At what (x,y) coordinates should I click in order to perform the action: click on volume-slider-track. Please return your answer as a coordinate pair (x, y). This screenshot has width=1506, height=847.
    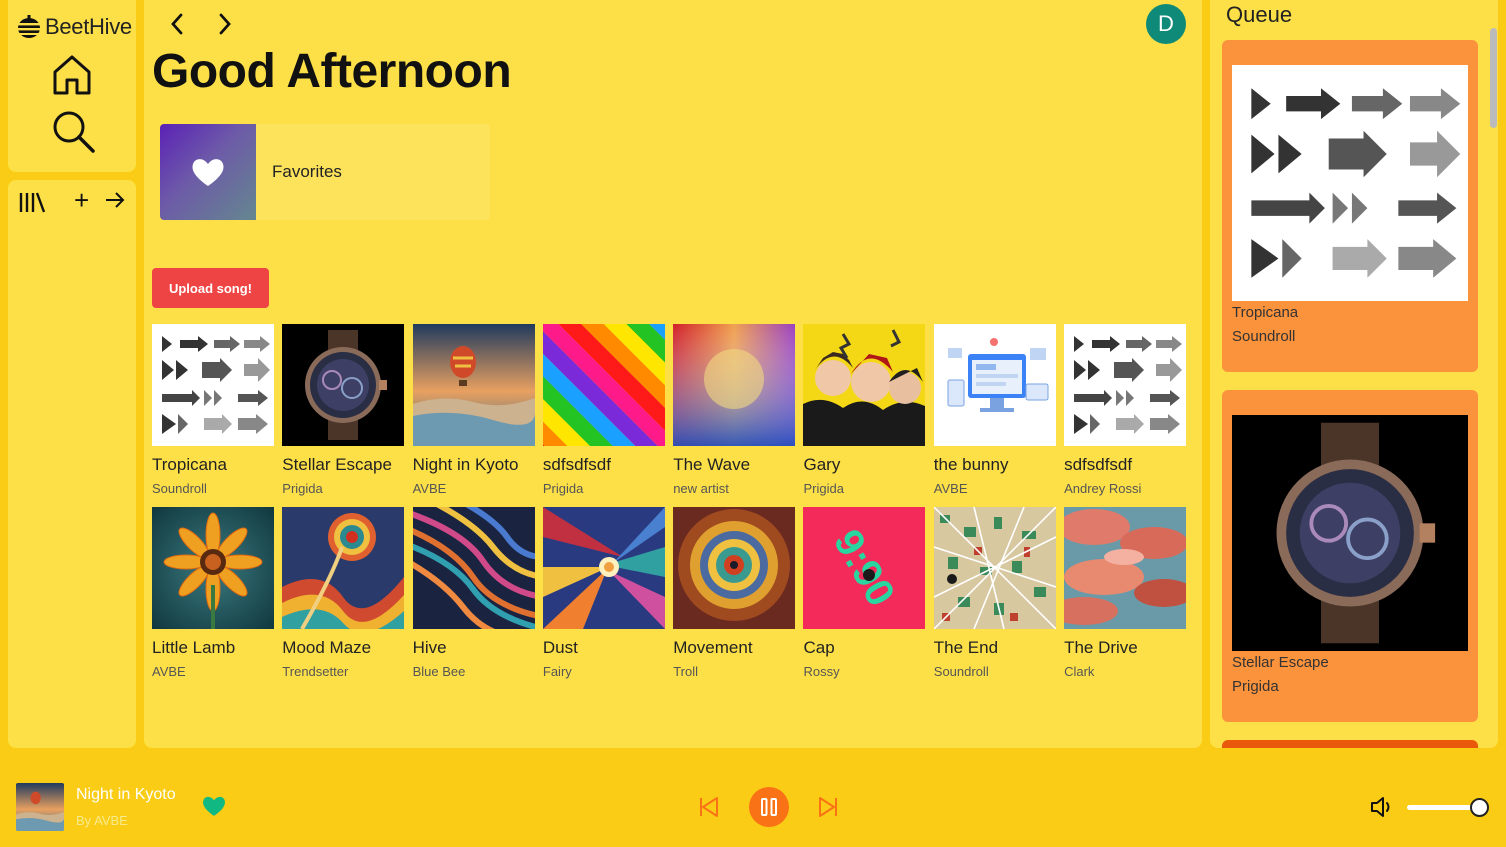
    Looking at the image, I should click on (1443, 807).